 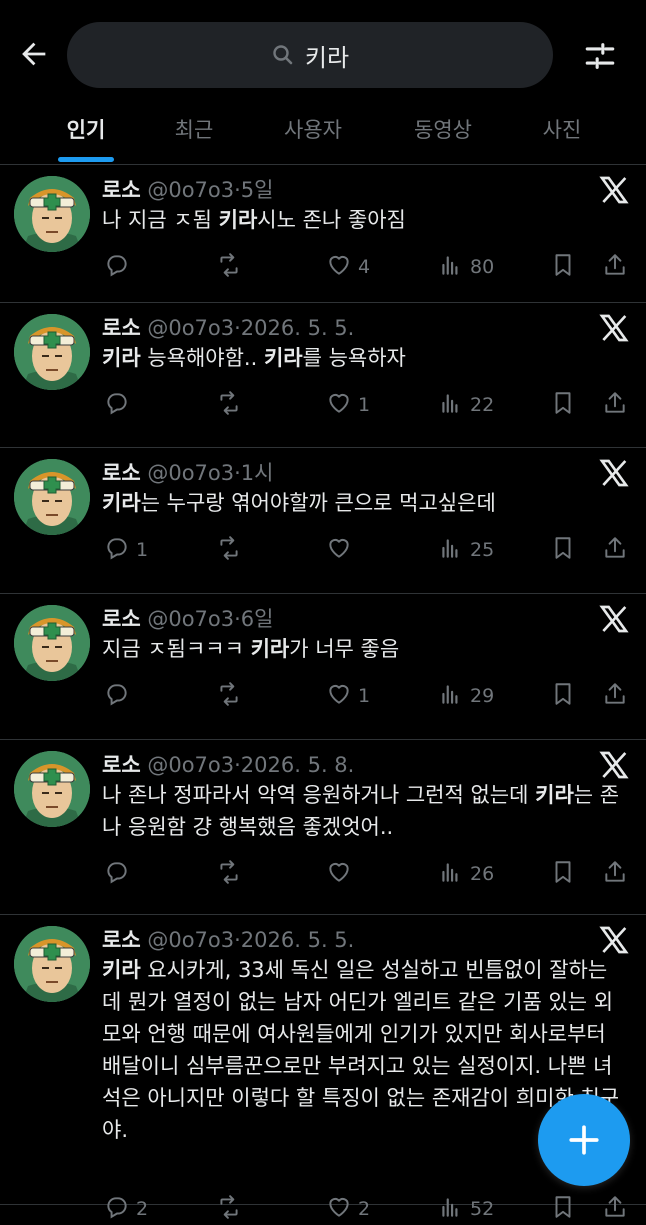 I want to click on views-button: 29, so click(x=466, y=696).